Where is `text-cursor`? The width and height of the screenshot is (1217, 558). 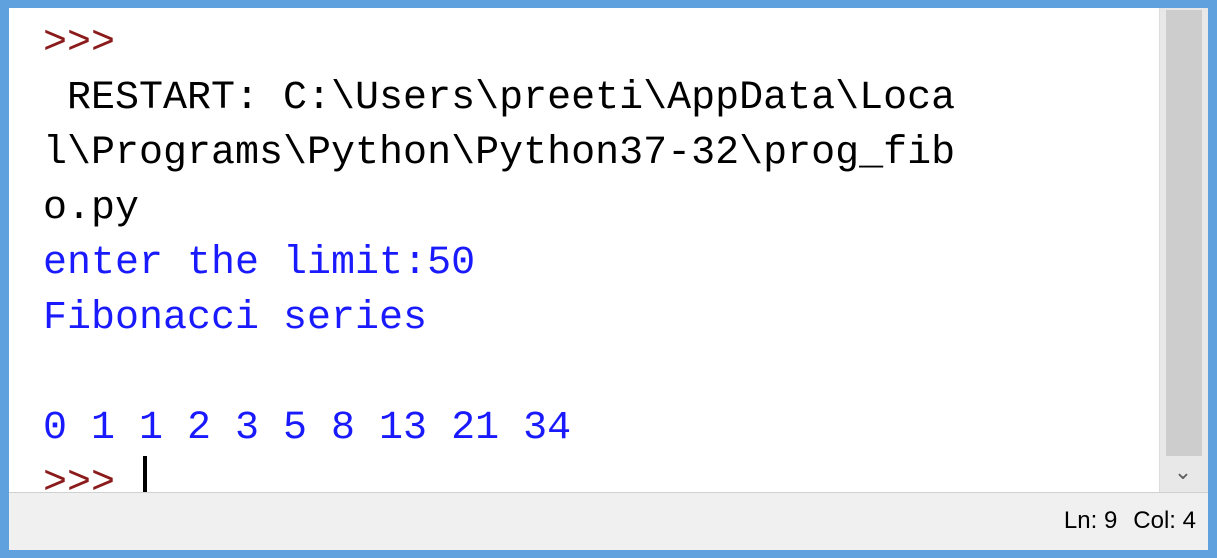 text-cursor is located at coordinates (145, 474).